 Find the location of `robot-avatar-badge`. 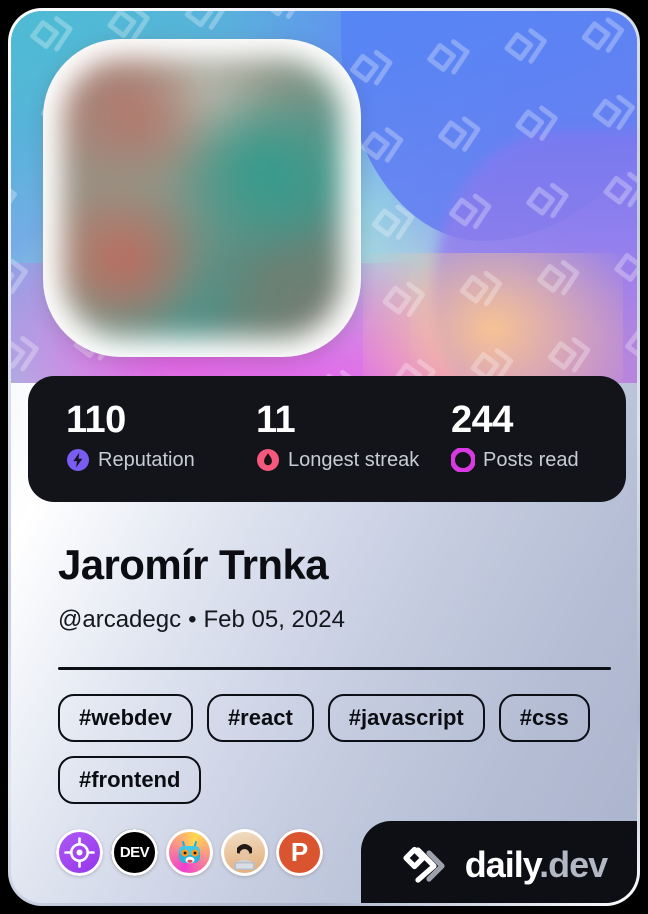

robot-avatar-badge is located at coordinates (189, 852).